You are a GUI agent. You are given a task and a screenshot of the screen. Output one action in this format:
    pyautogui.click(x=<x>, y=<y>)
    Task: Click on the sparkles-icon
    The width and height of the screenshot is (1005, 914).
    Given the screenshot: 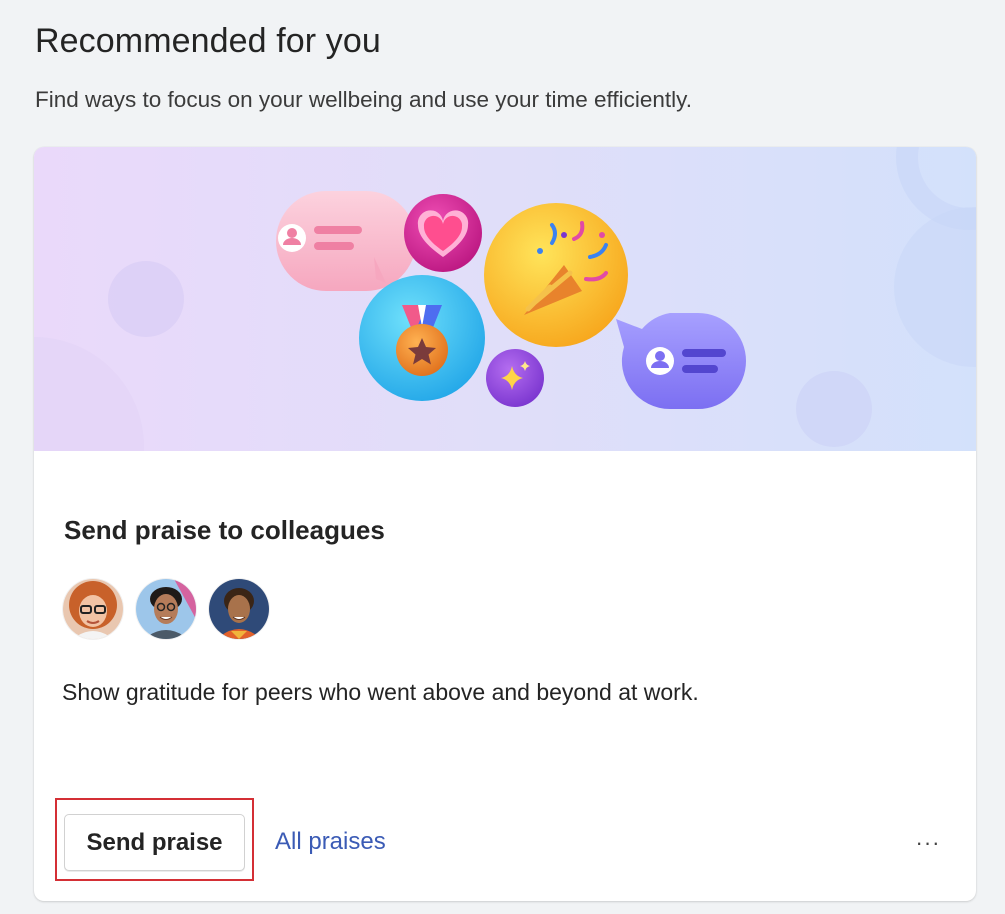 What is the action you would take?
    pyautogui.click(x=515, y=378)
    